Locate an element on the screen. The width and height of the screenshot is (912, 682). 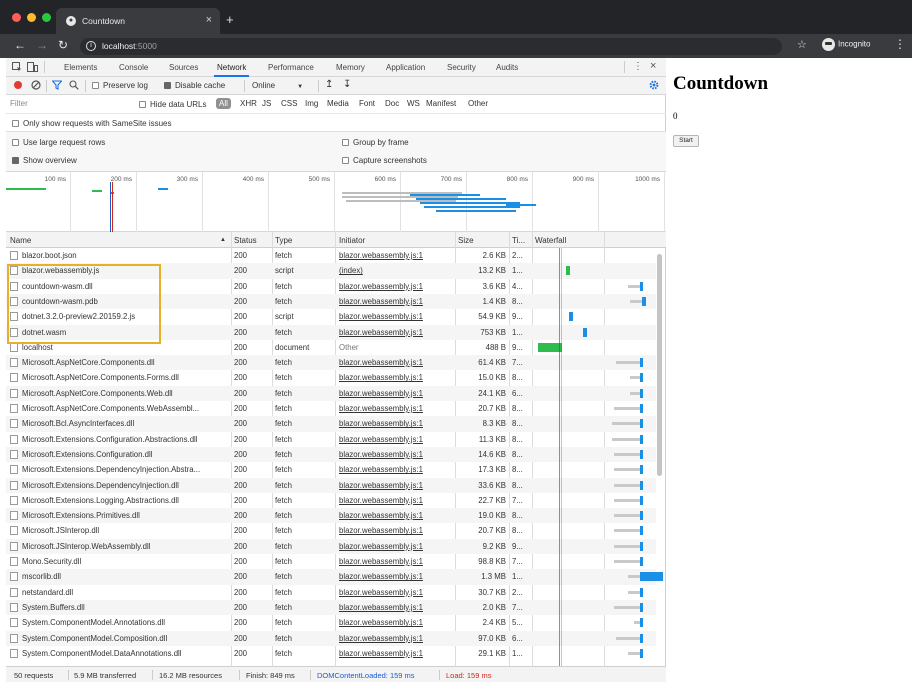
zoom-window-button is located at coordinates (46, 17).